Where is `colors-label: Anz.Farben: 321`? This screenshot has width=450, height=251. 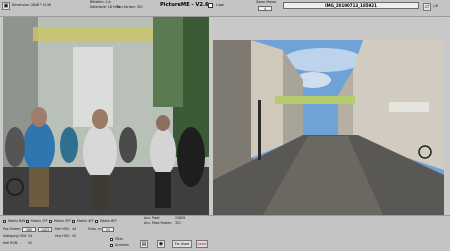
colors-label: Anz.Farben: 321 is located at coordinates (130, 7).